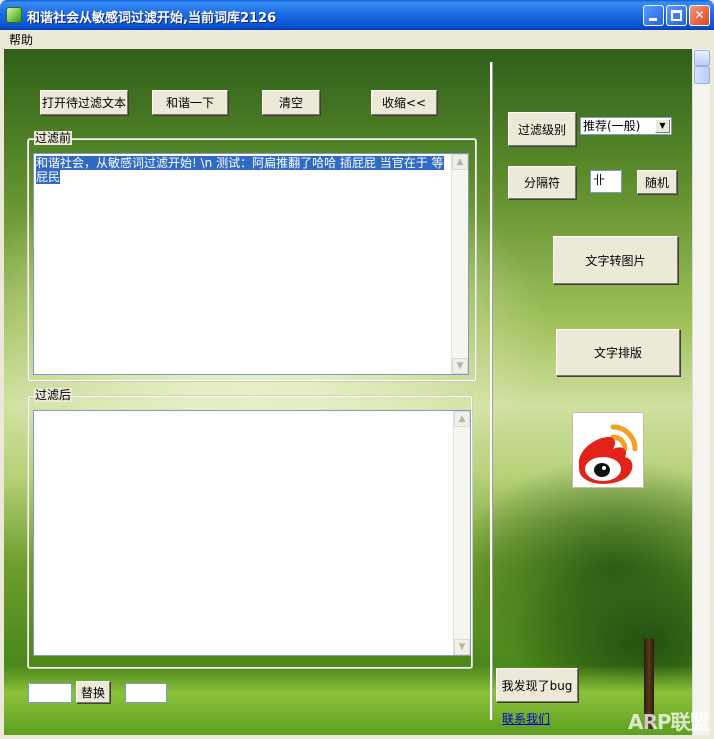 The width and height of the screenshot is (714, 739). I want to click on report-bug-button: 我发现了bug, so click(537, 685).